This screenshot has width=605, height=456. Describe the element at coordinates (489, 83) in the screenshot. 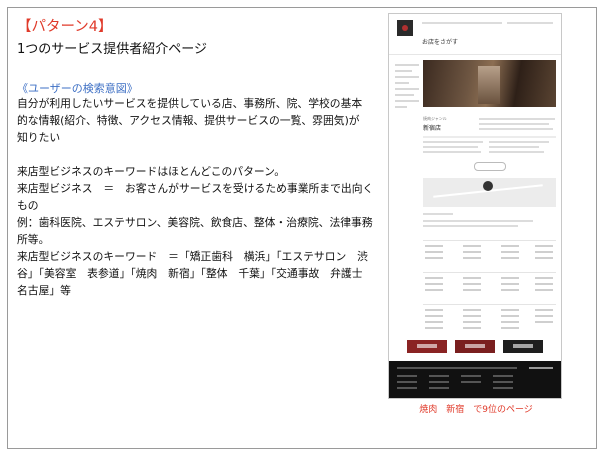

I see `shop-hero-photo` at that location.